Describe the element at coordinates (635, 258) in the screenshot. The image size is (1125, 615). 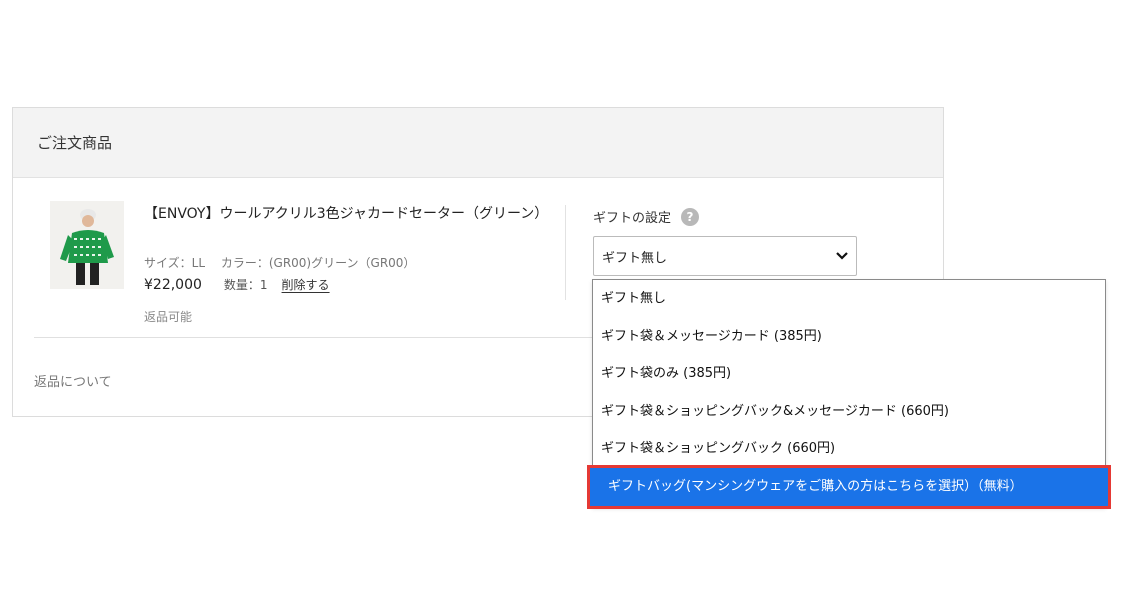
I see `gift-select-value: ギフト無し` at that location.